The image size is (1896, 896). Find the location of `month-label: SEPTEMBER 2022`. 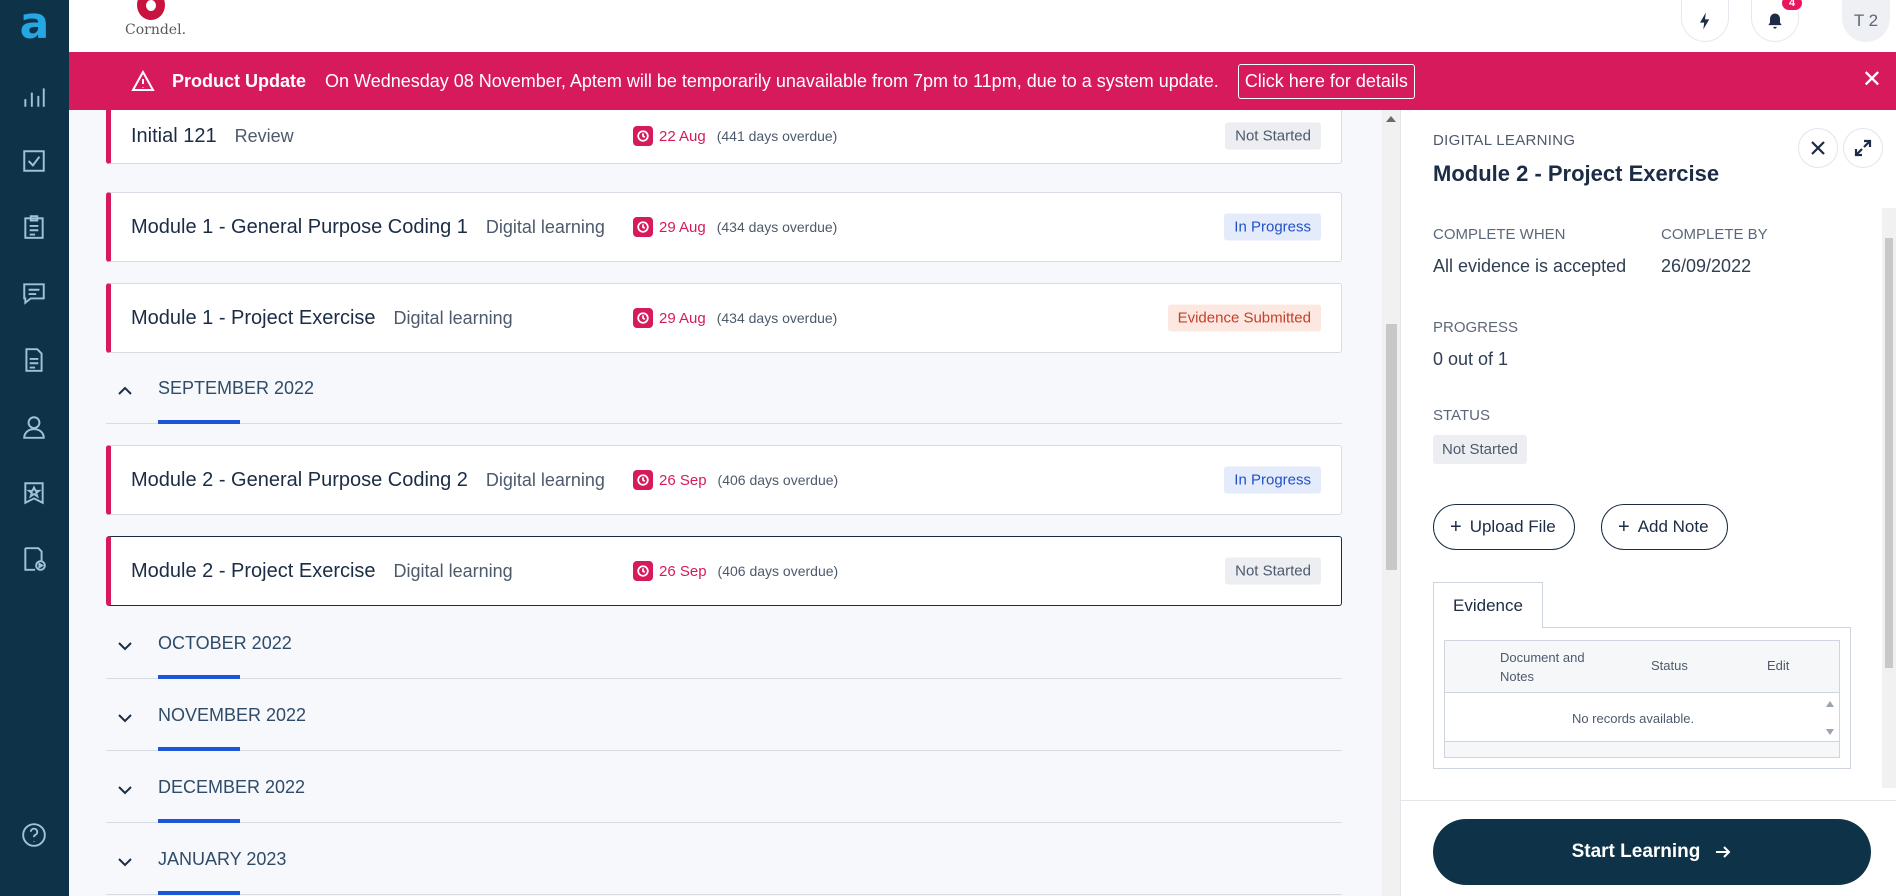

month-label: SEPTEMBER 2022 is located at coordinates (236, 388).